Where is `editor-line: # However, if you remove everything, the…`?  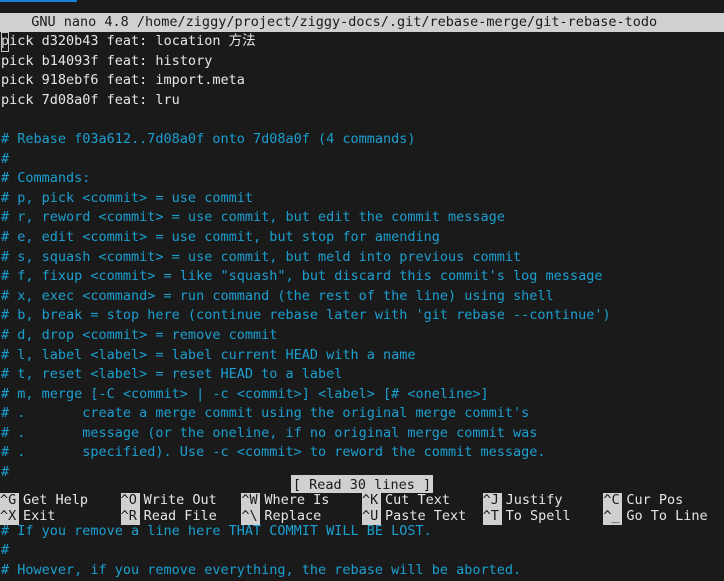
editor-line: # However, if you remove everything, the… is located at coordinates (362, 571).